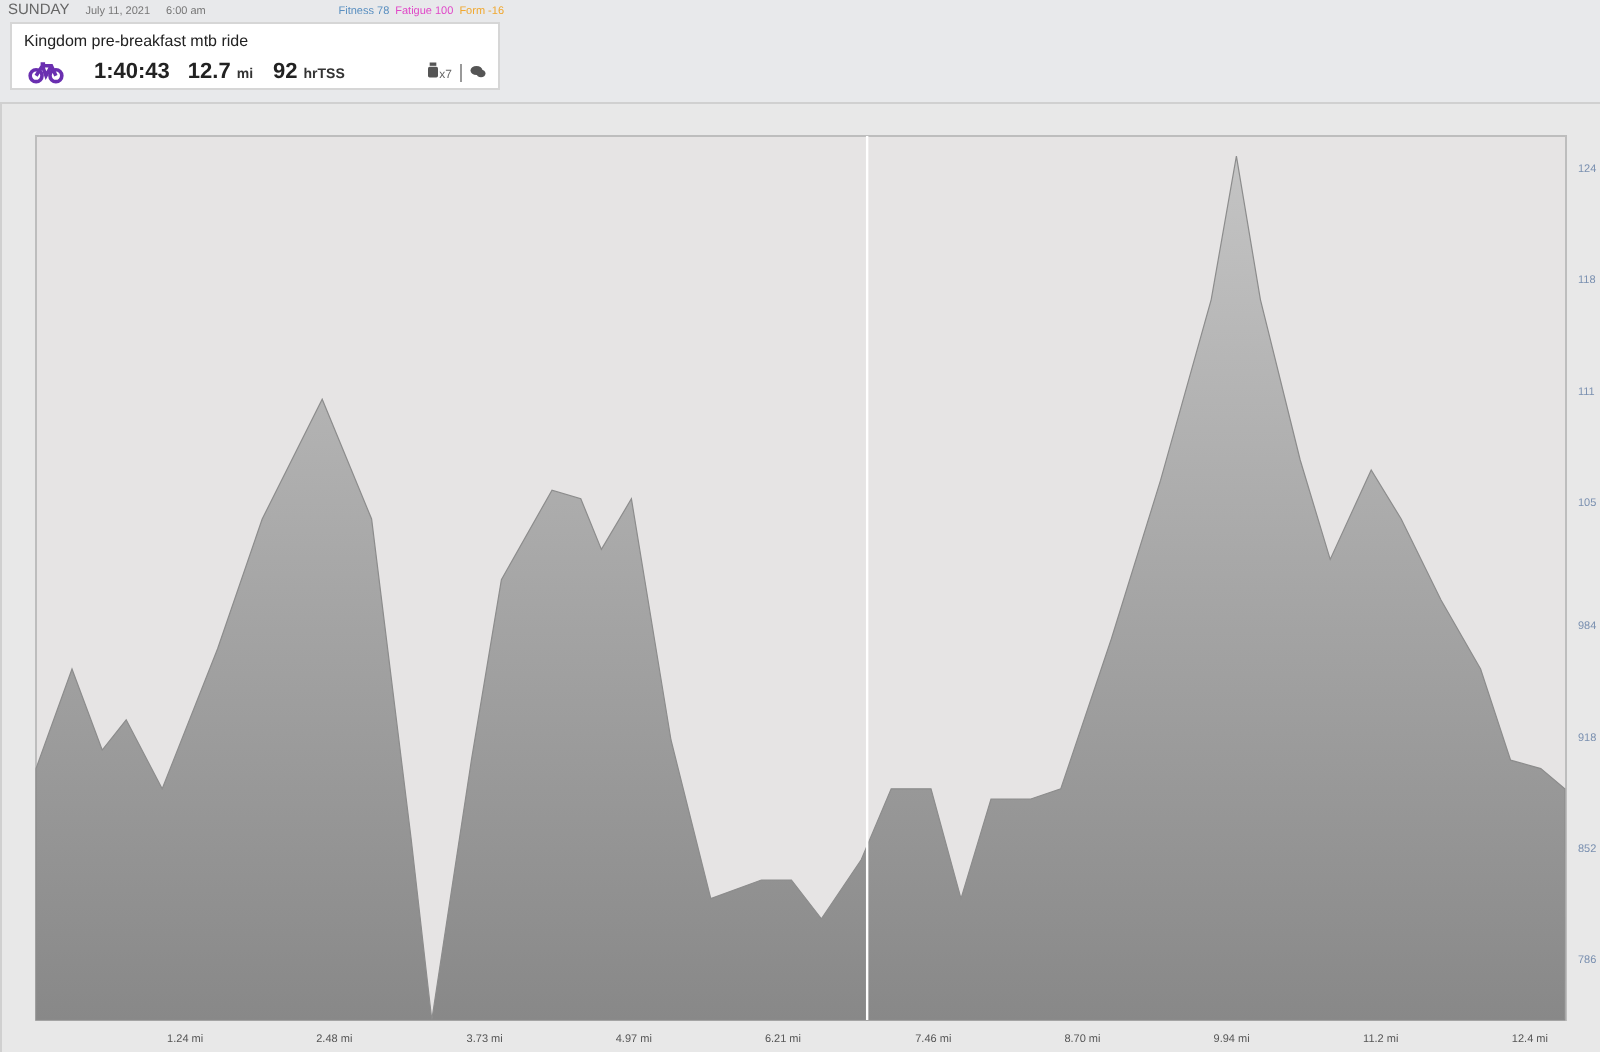 Image resolution: width=1600 pixels, height=1052 pixels. I want to click on device-icon, so click(432, 70).